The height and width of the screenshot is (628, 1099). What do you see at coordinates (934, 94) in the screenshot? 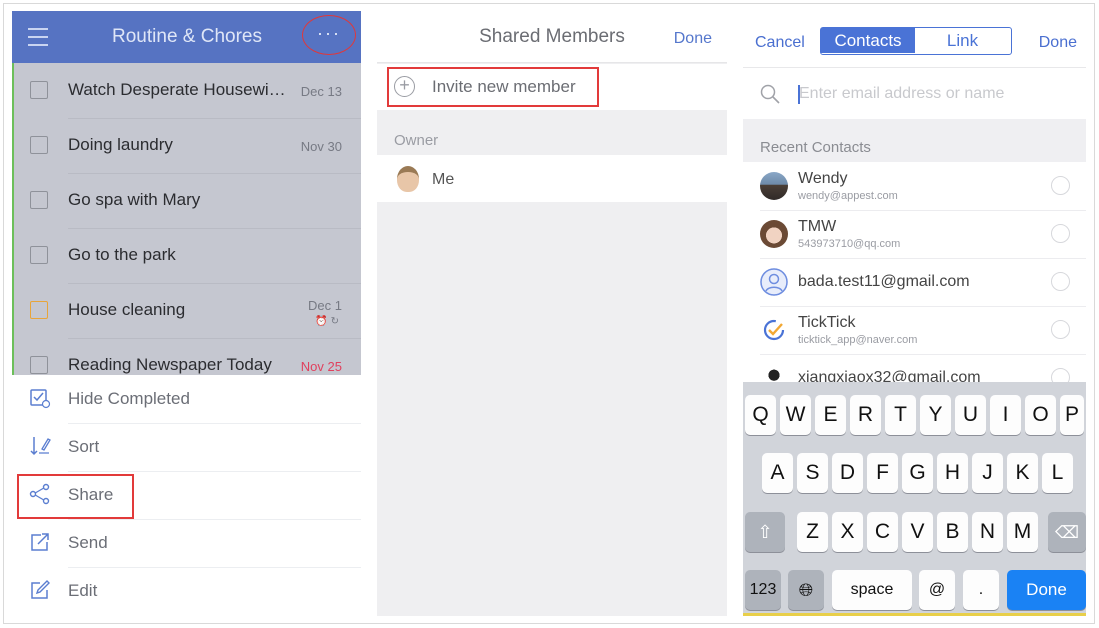
I see `email-search-input` at bounding box center [934, 94].